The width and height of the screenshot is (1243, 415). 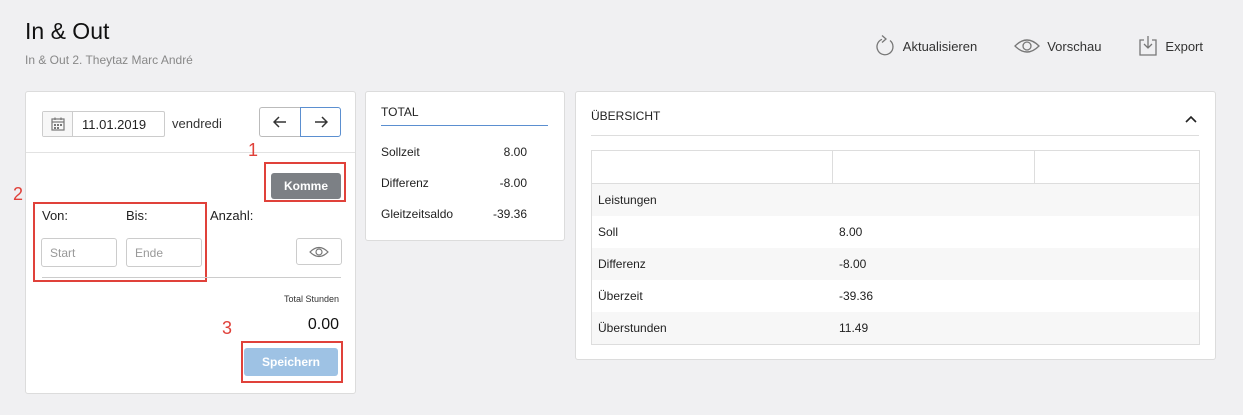 What do you see at coordinates (311, 299) in the screenshot?
I see `total-hours-label: Total Stunden` at bounding box center [311, 299].